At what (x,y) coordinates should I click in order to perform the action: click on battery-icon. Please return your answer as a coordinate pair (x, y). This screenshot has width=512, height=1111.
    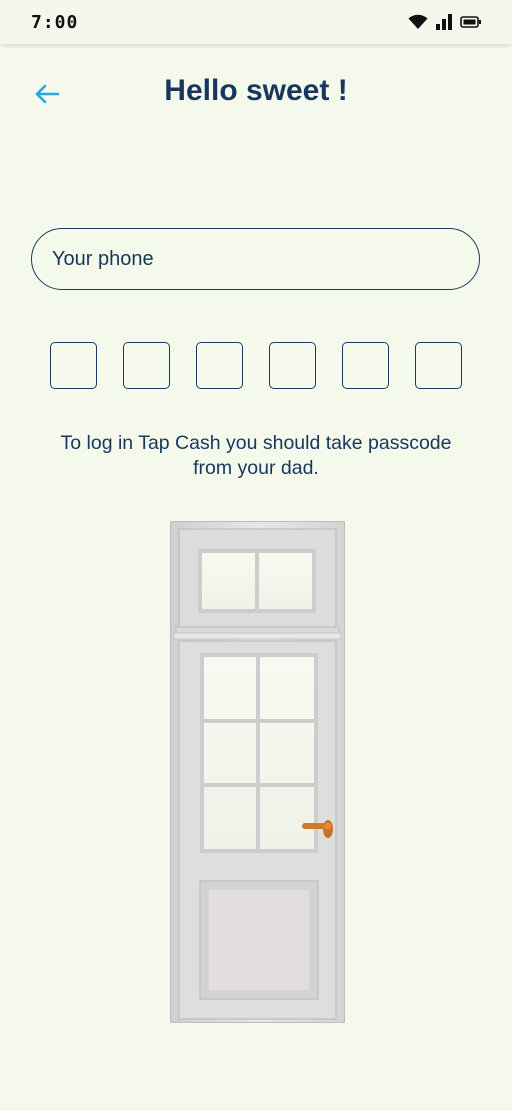
    Looking at the image, I should click on (470, 22).